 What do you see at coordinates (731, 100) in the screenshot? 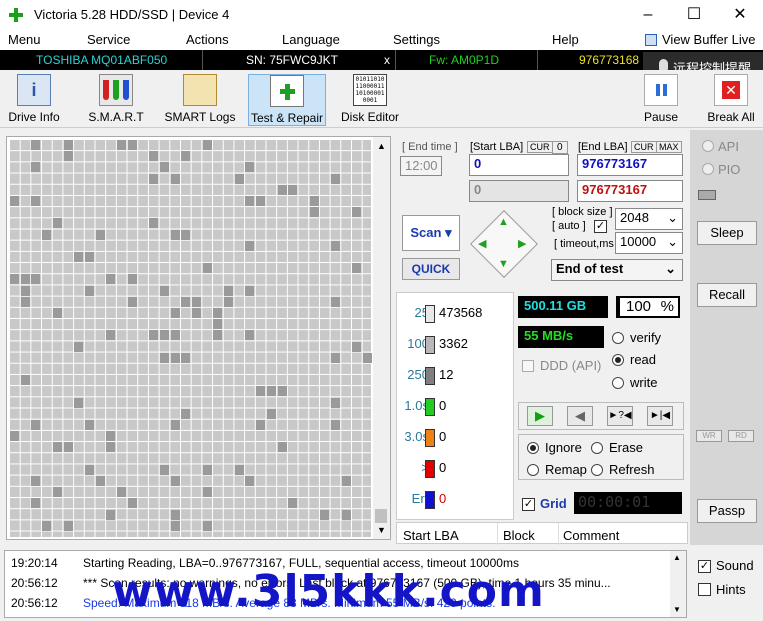
I see `break-all-button: ✕ Break All` at bounding box center [731, 100].